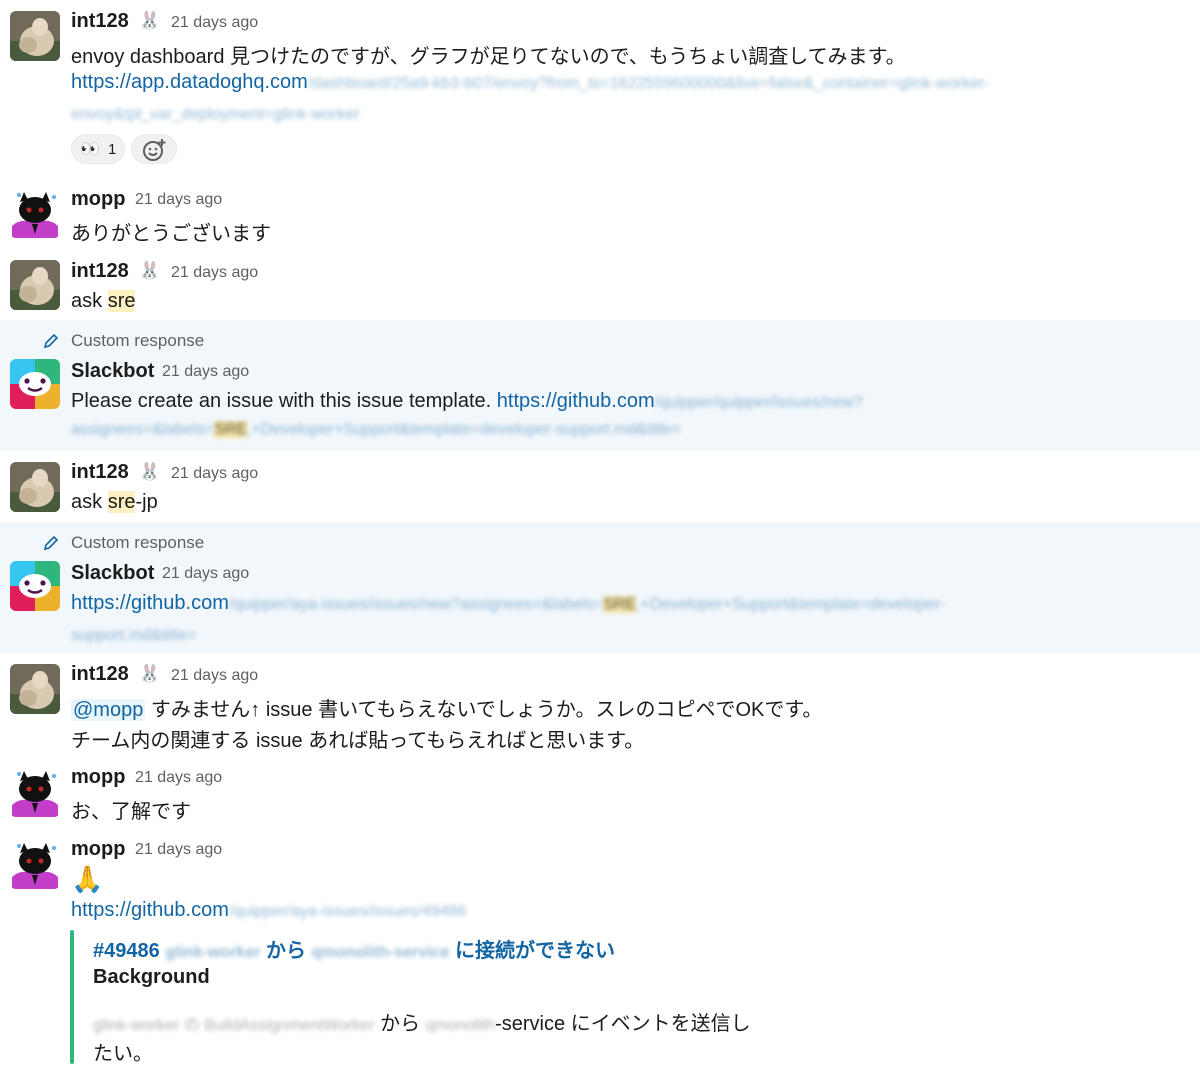  I want to click on link-blurred-2: envoy&tpl_var_deployment=glink-worker, so click(215, 114).